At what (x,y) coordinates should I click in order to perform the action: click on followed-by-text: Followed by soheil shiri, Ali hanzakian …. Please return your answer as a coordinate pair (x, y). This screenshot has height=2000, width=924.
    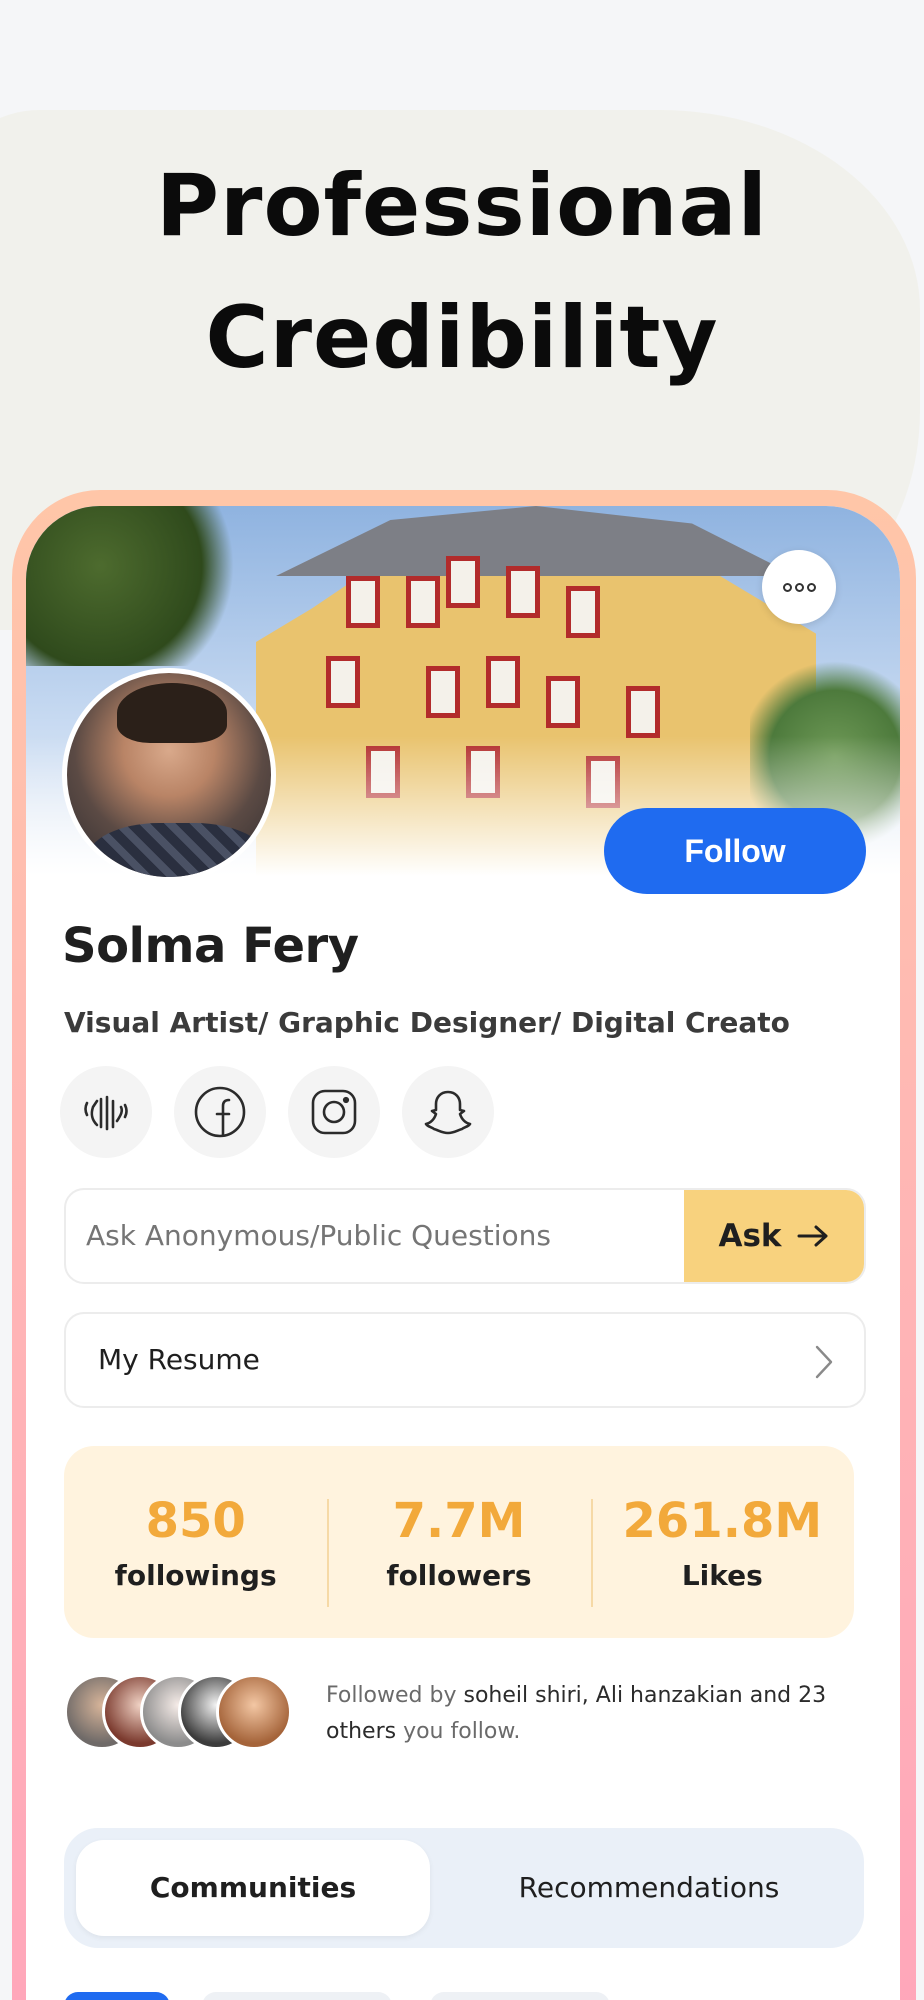
    Looking at the image, I should click on (576, 1713).